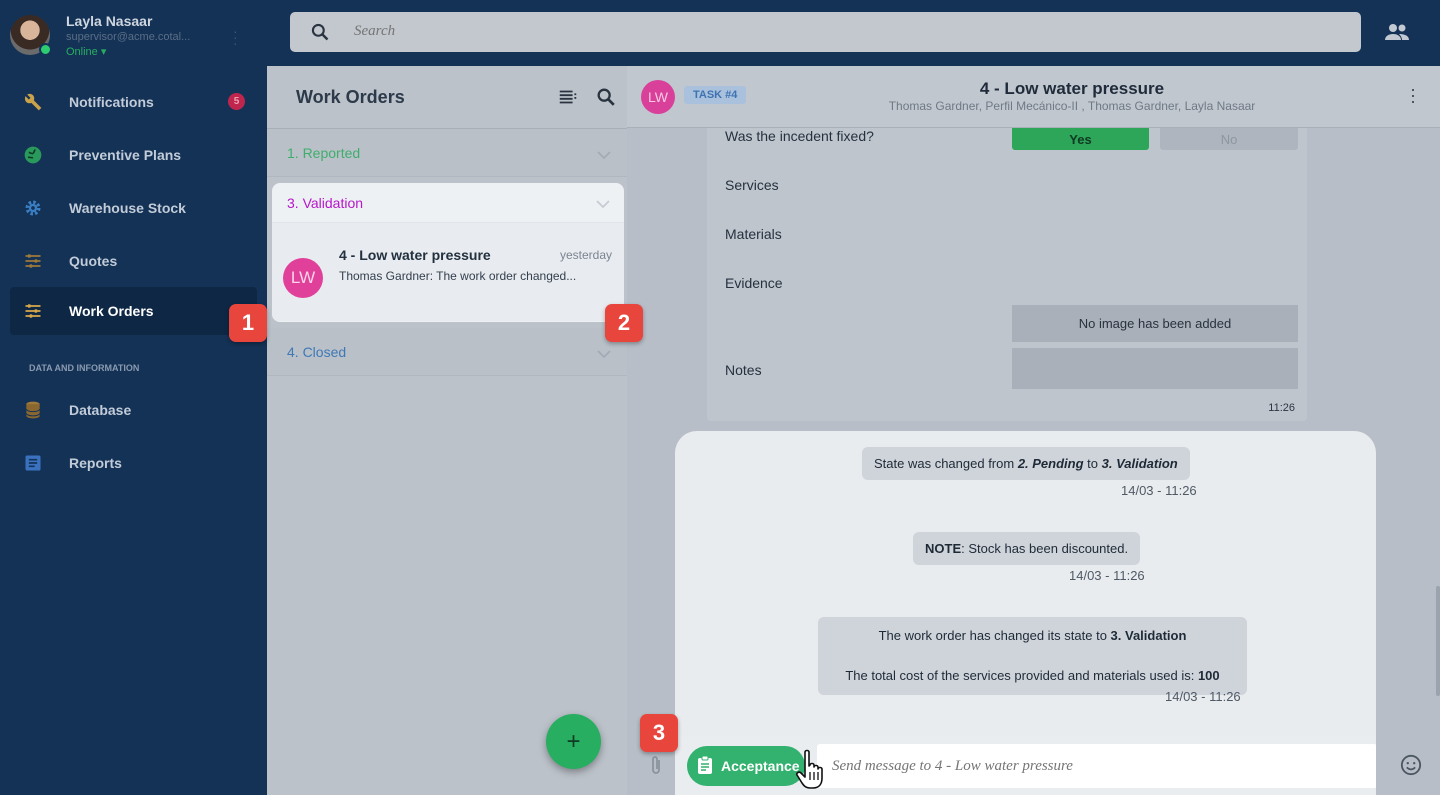 This screenshot has width=1440, height=795. What do you see at coordinates (743, 370) in the screenshot?
I see `notes-label: Notes` at bounding box center [743, 370].